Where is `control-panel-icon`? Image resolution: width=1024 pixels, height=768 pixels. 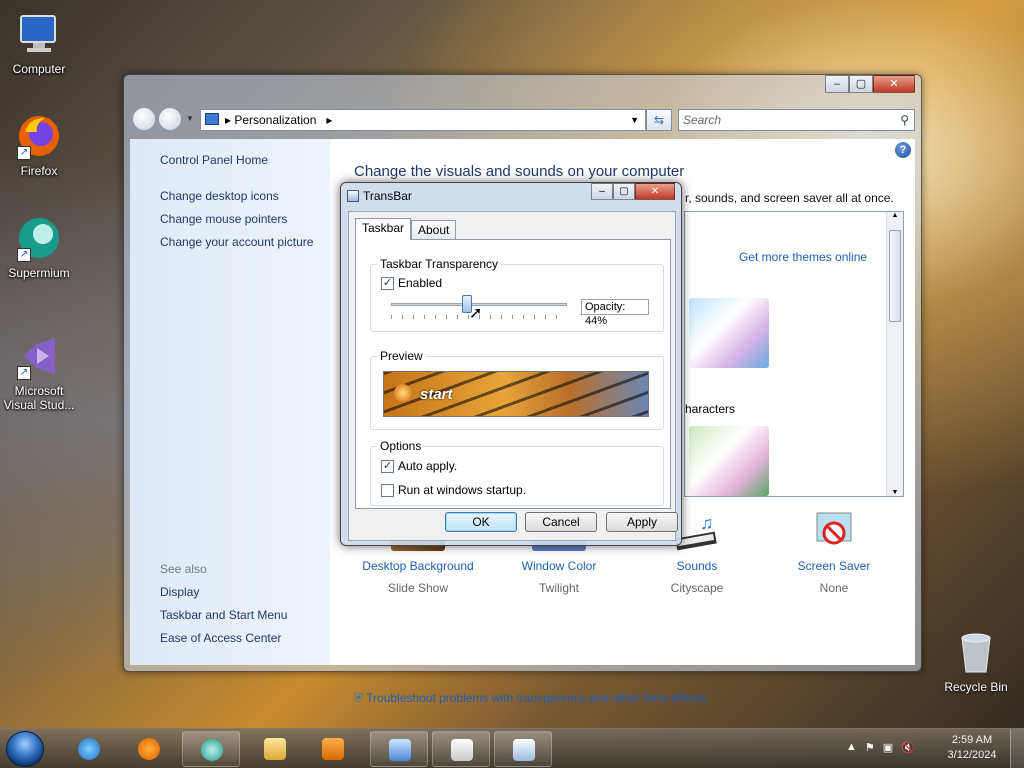 control-panel-icon is located at coordinates (400, 750).